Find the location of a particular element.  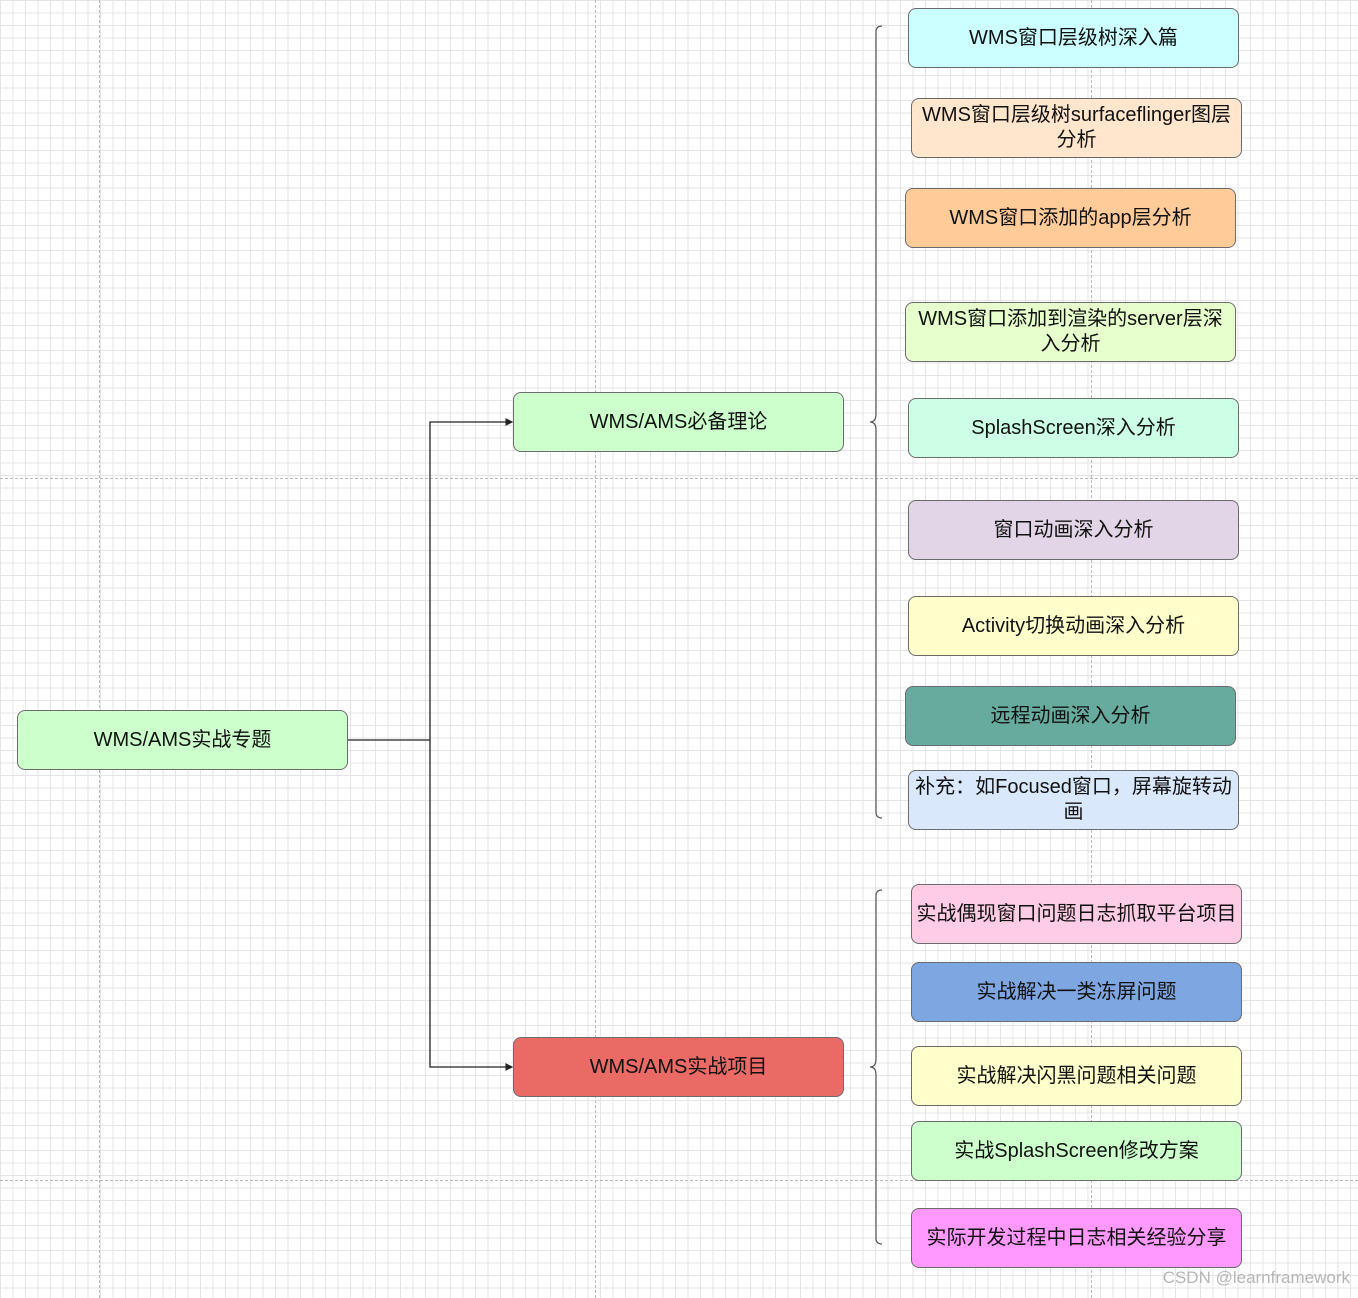

theory-branch-connector is located at coordinates (471, 579).